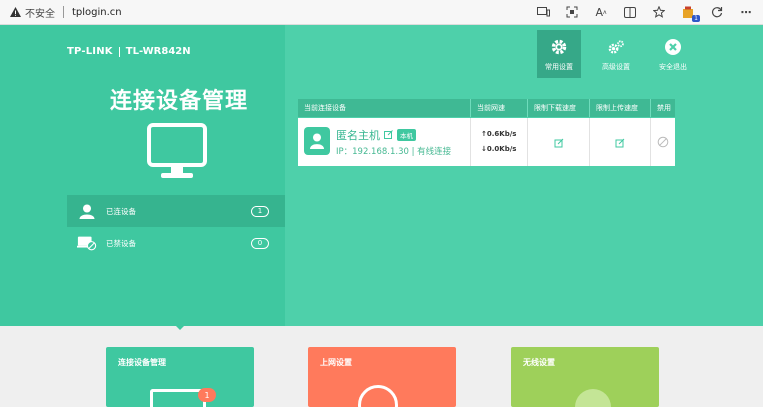 This screenshot has width=763, height=407. I want to click on edit-upload-limit-icon, so click(620, 142).